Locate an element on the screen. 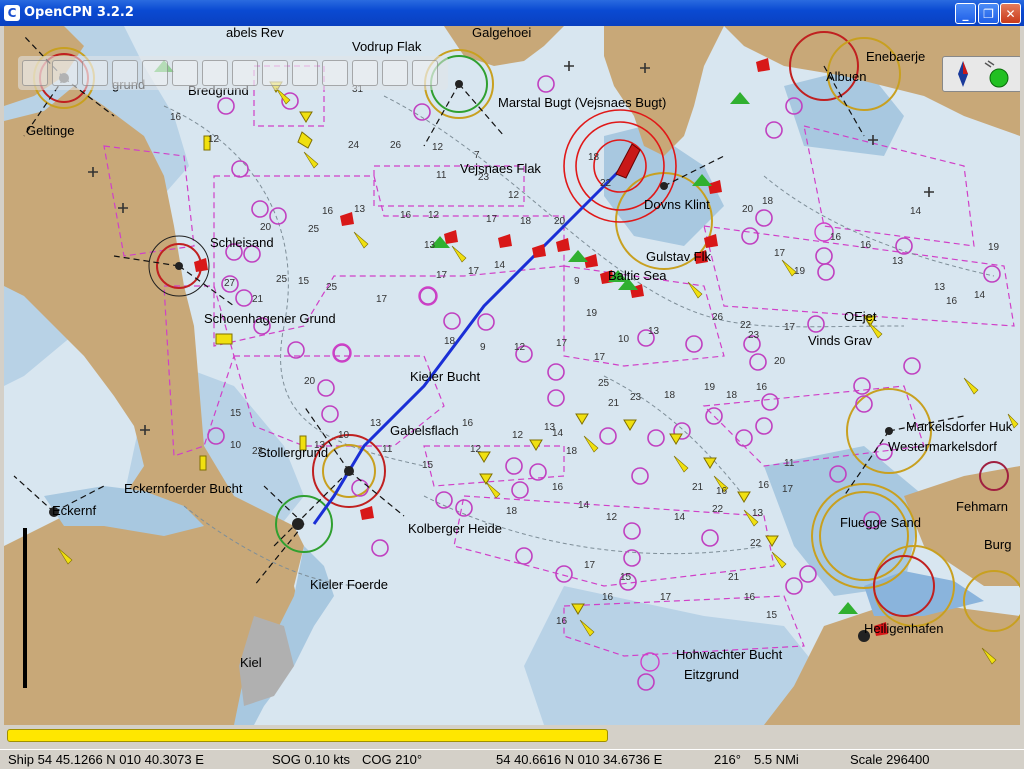  help-icon is located at coordinates (425, 73).